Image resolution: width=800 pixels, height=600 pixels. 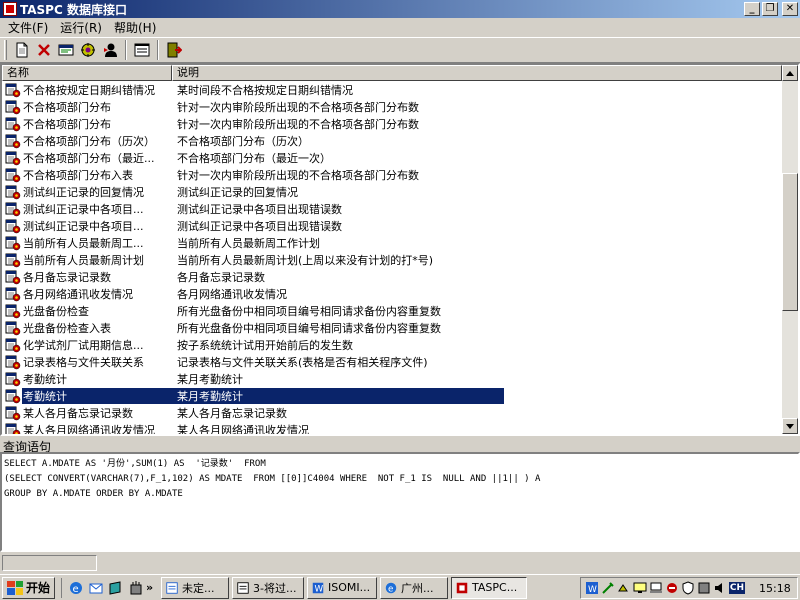 What do you see at coordinates (790, 73) in the screenshot?
I see `scroll-up-button` at bounding box center [790, 73].